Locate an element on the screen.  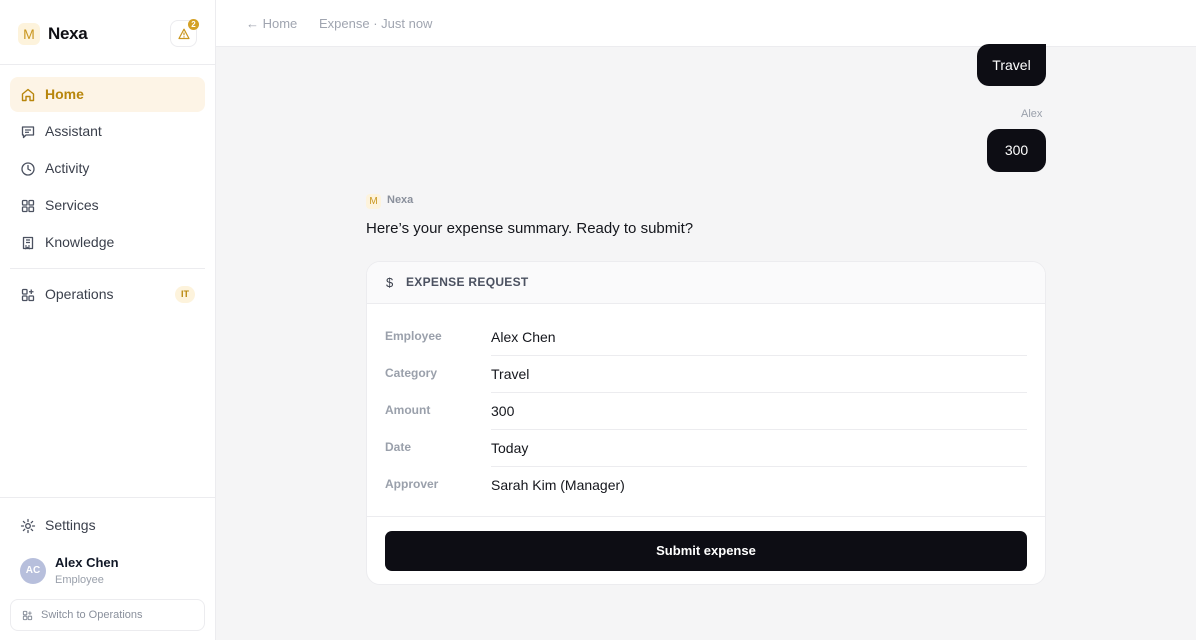
field-row-employee: Employee Alex Chen is located at coordinates (706, 337).